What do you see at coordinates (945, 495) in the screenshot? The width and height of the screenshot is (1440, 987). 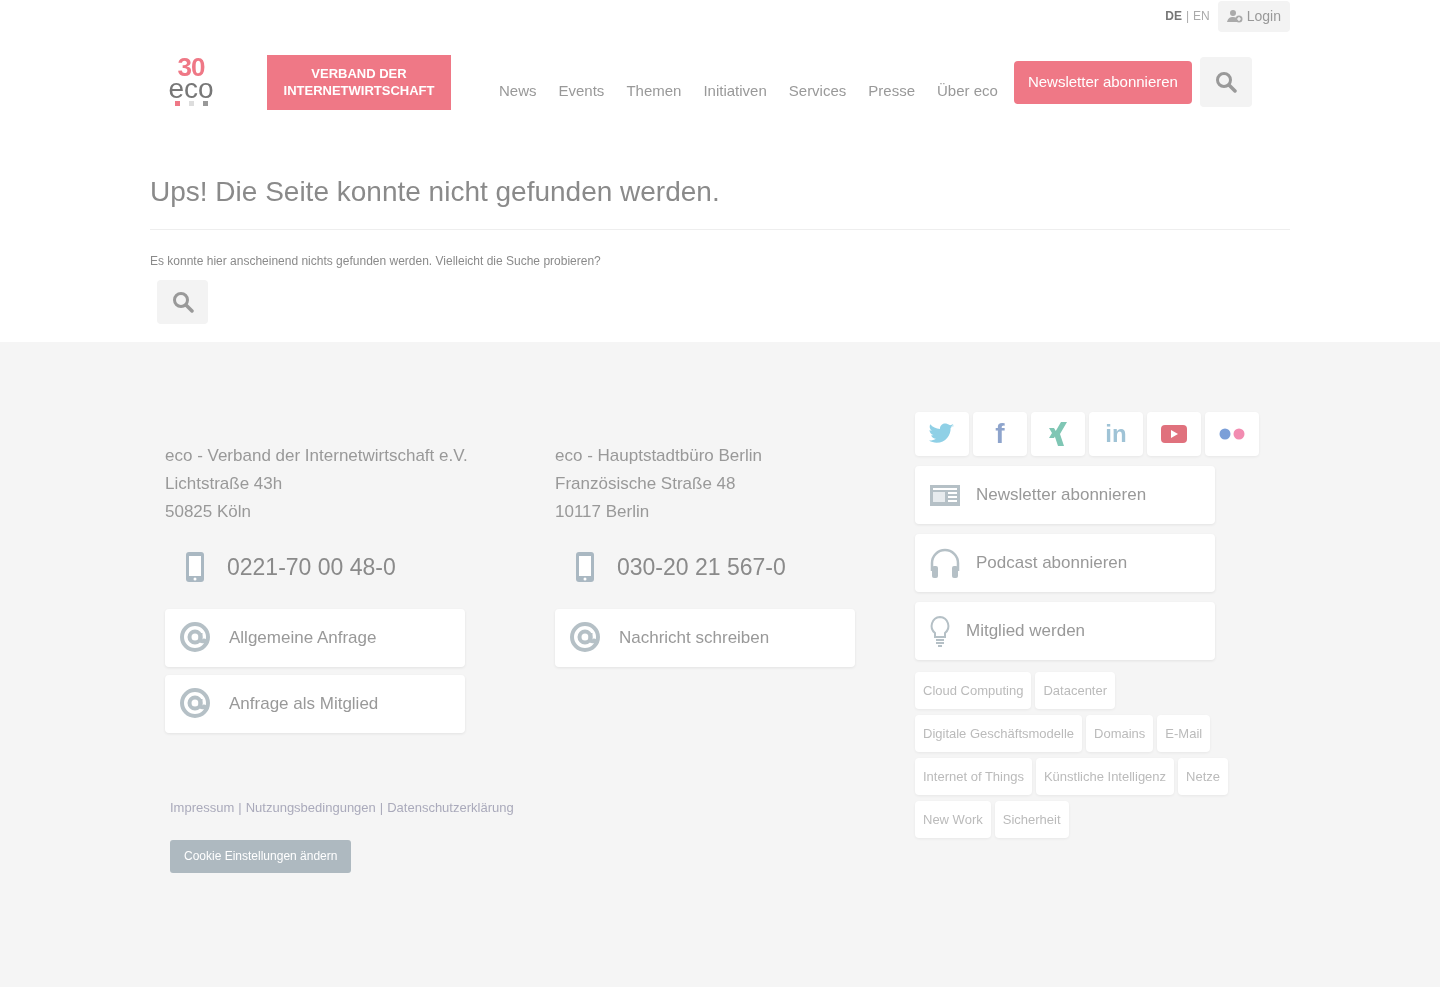 I see `newspaper-icon` at bounding box center [945, 495].